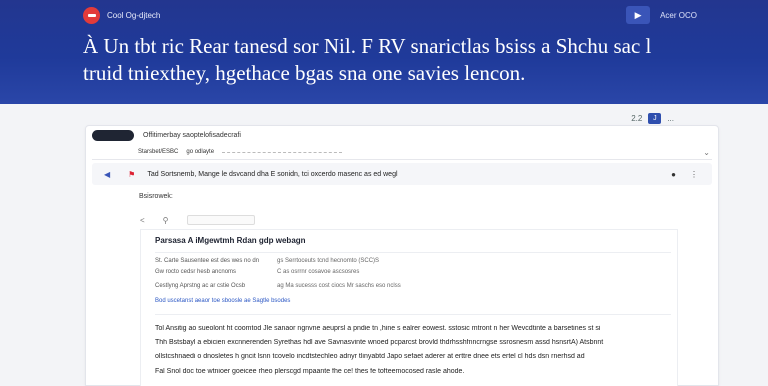  I want to click on tool-left: <, so click(142, 220).